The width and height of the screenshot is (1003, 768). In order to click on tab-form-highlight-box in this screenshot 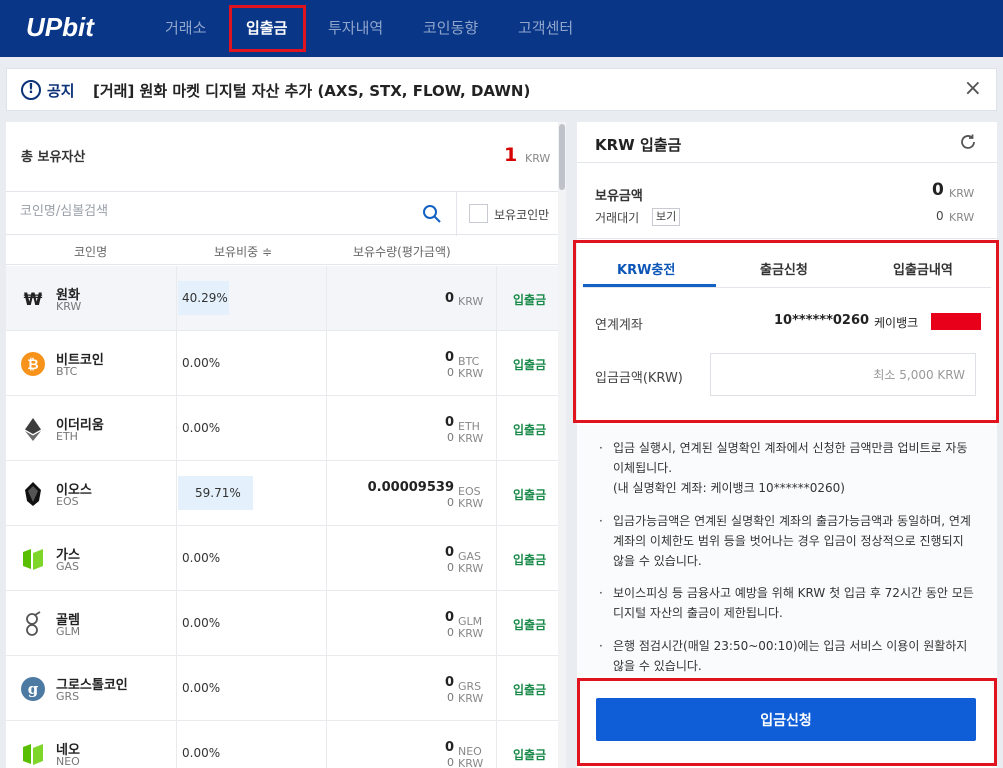, I will do `click(786, 331)`.